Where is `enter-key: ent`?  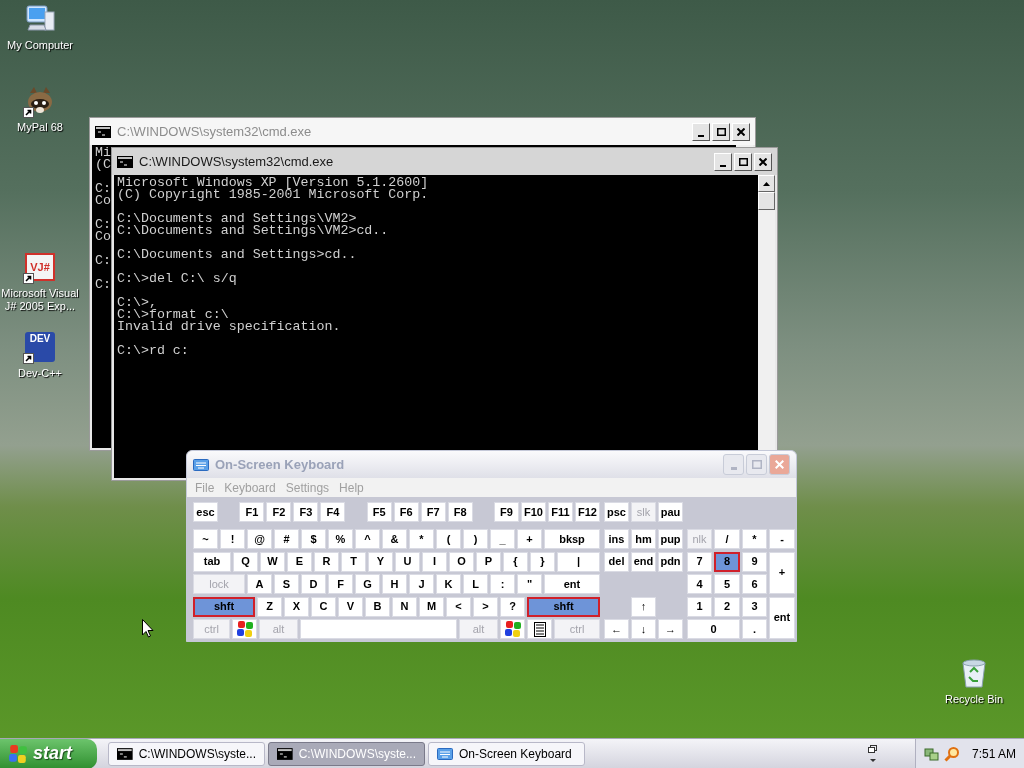 enter-key: ent is located at coordinates (572, 584).